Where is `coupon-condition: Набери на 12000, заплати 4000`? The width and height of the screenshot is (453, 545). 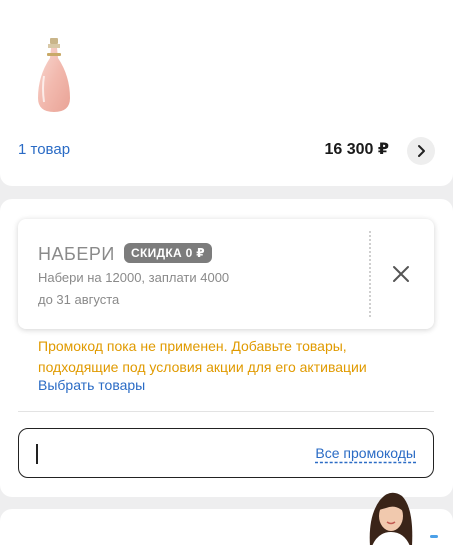 coupon-condition: Набери на 12000, заплати 4000 is located at coordinates (134, 277).